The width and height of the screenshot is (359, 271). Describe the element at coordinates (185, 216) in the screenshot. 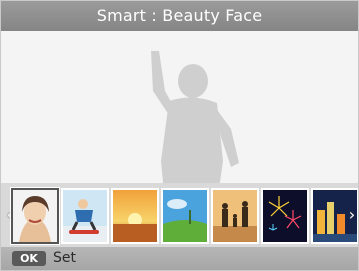

I see `scene-thumb-landscape` at that location.